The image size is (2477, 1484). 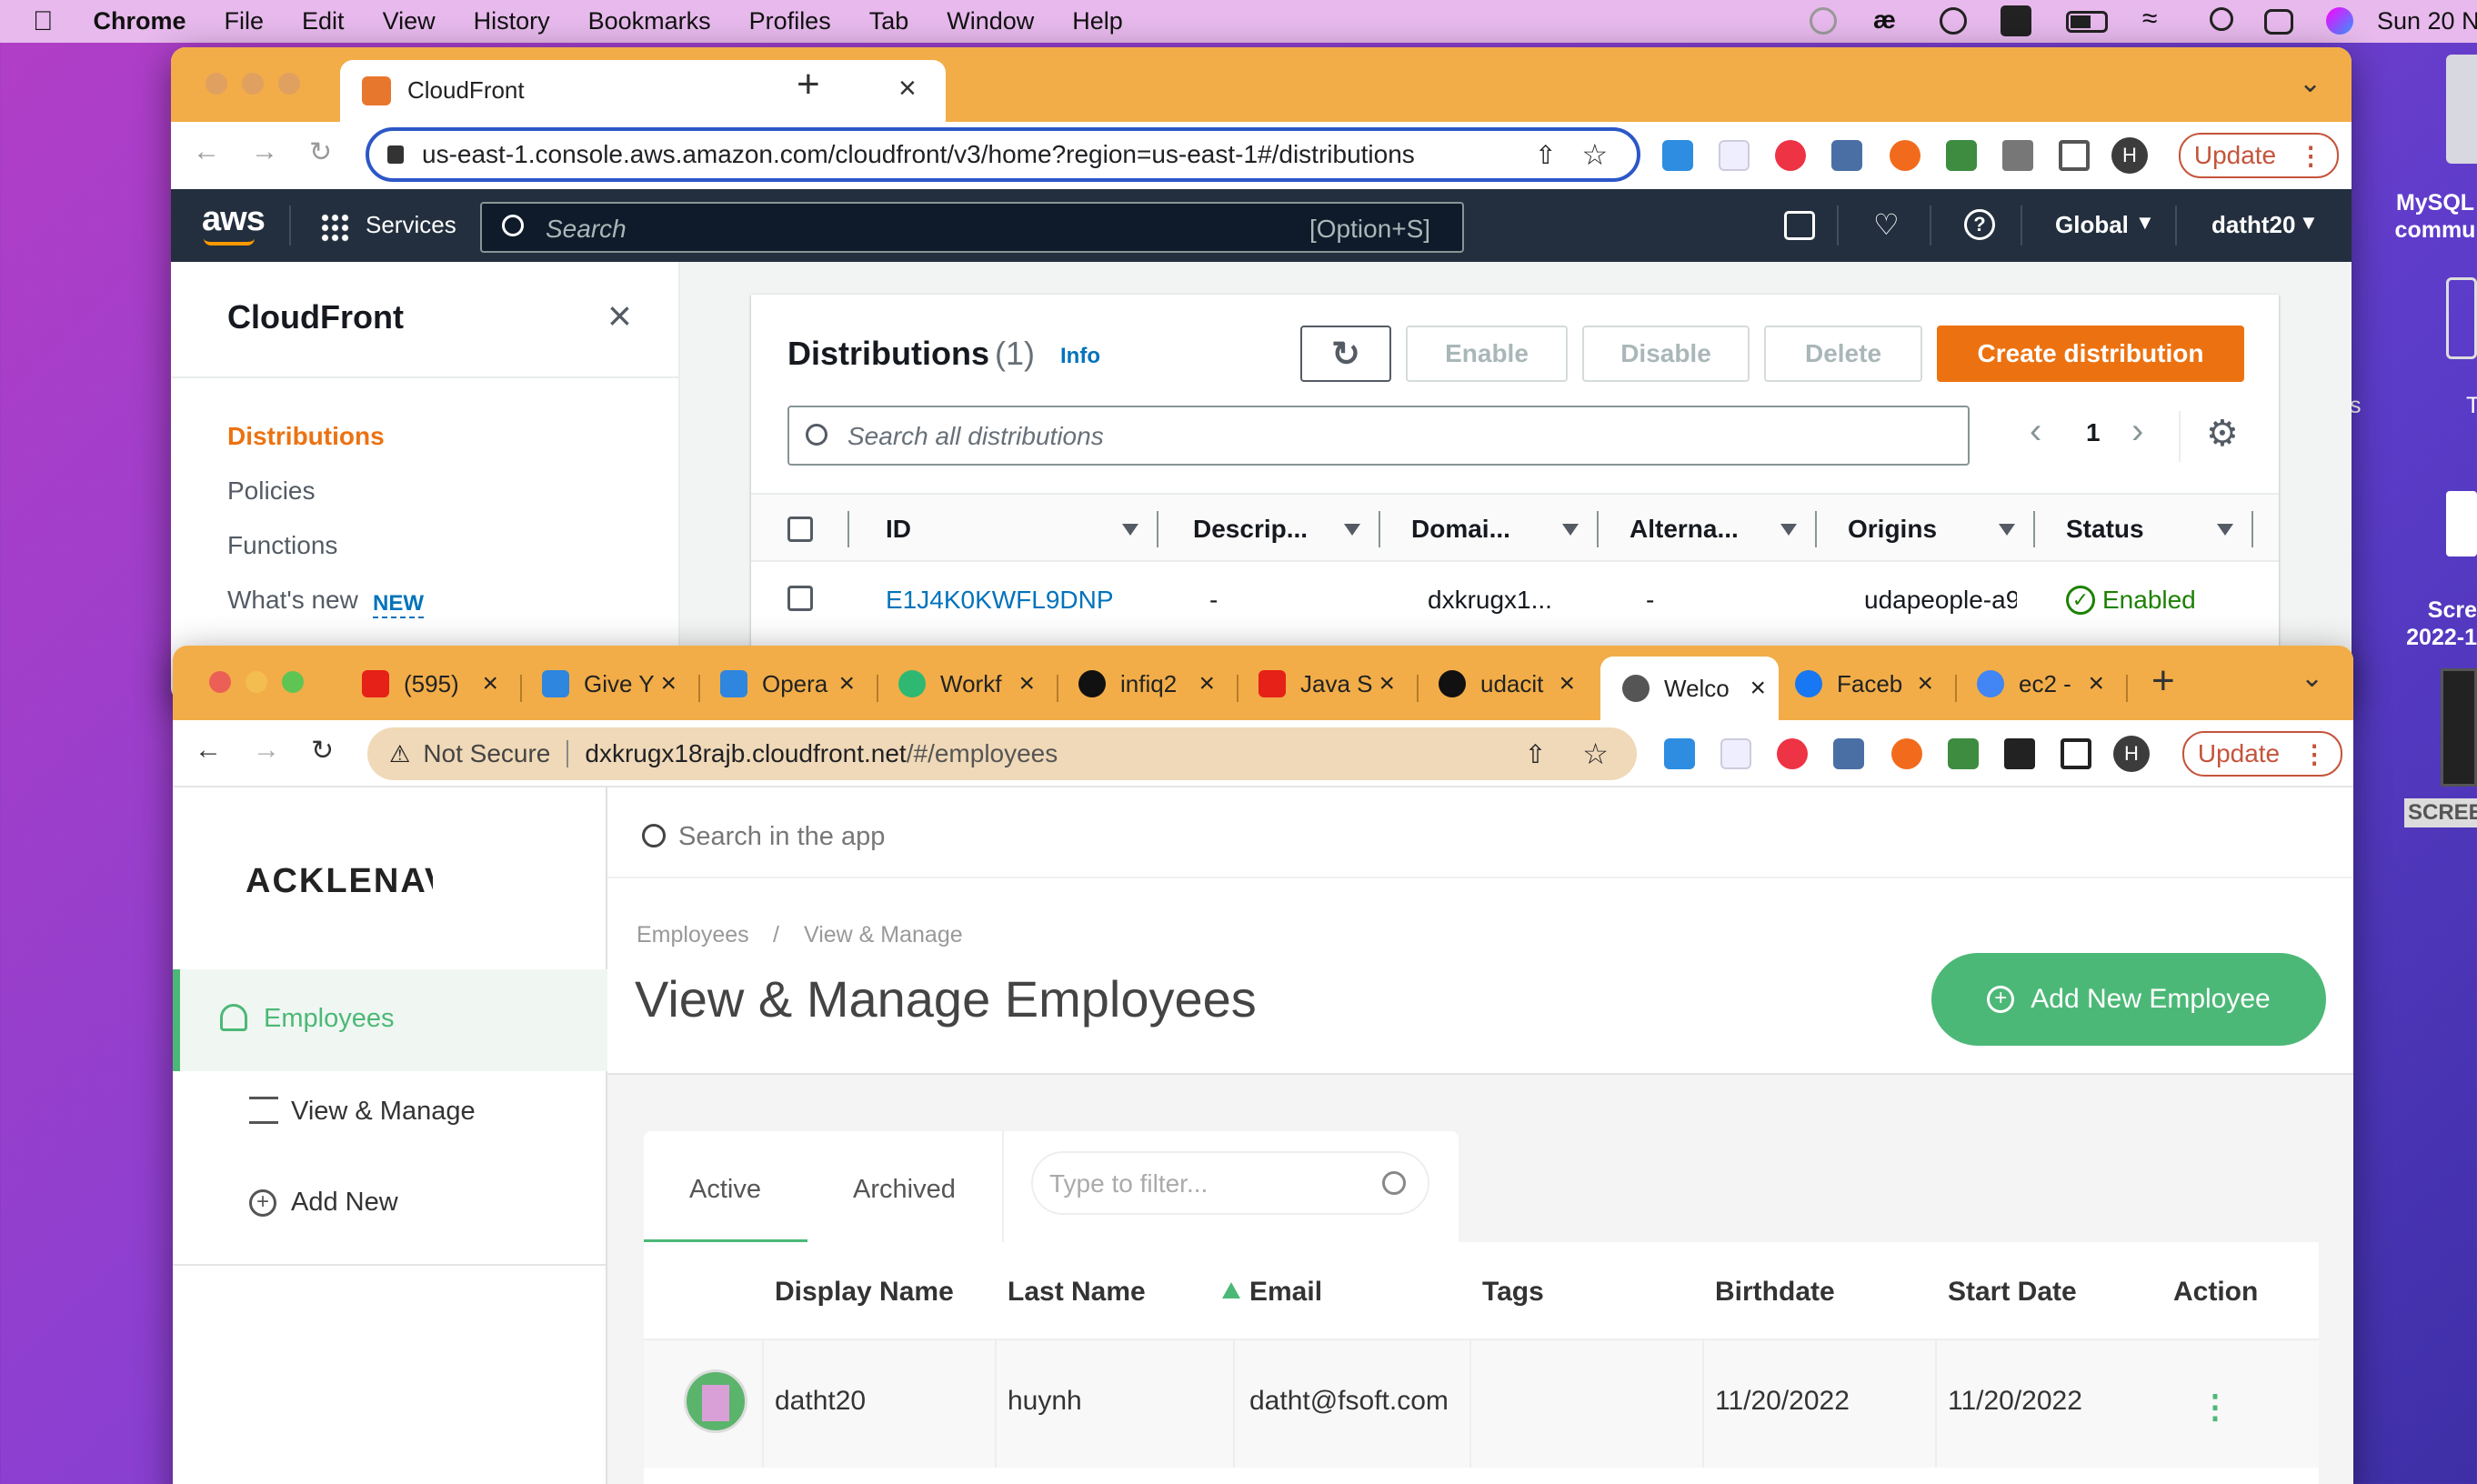 What do you see at coordinates (320, 152) in the screenshot?
I see `reload-icon: ↻` at bounding box center [320, 152].